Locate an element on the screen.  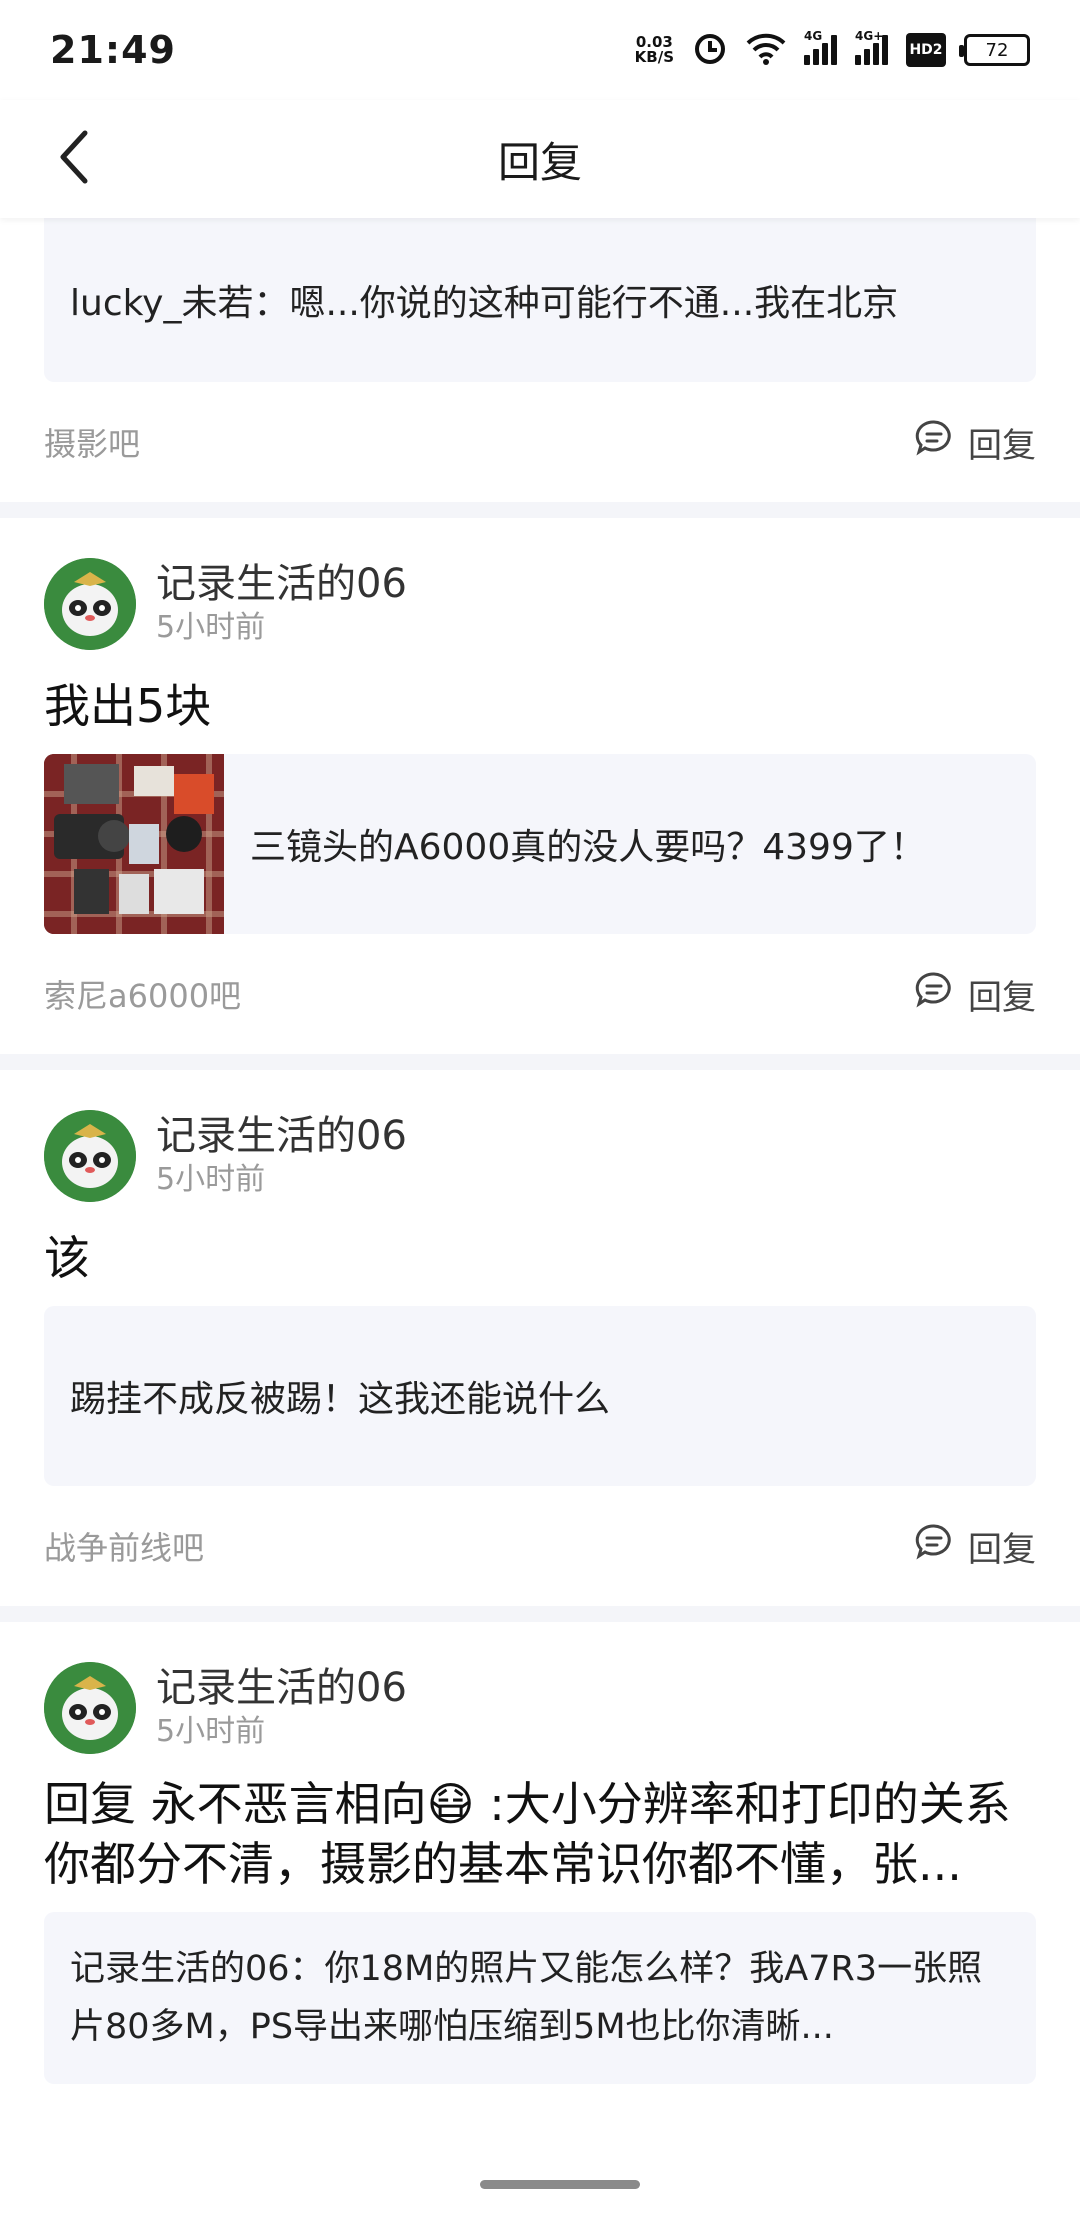
signal-icon-1: 4G is located at coordinates (820, 47).